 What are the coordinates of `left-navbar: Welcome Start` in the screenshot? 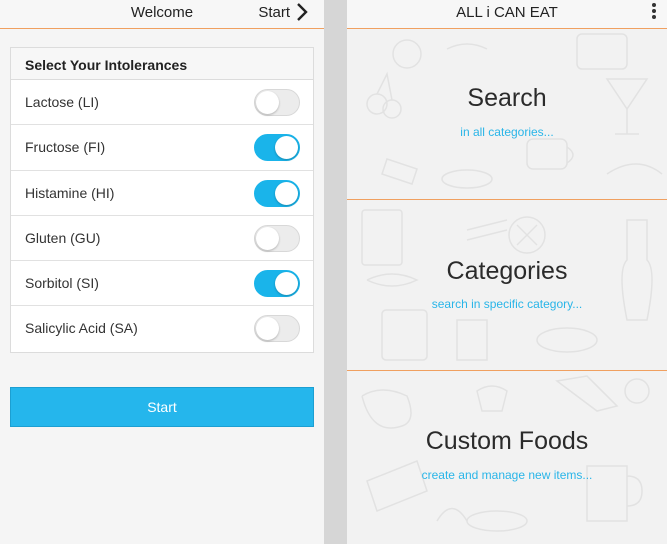 It's located at (162, 14).